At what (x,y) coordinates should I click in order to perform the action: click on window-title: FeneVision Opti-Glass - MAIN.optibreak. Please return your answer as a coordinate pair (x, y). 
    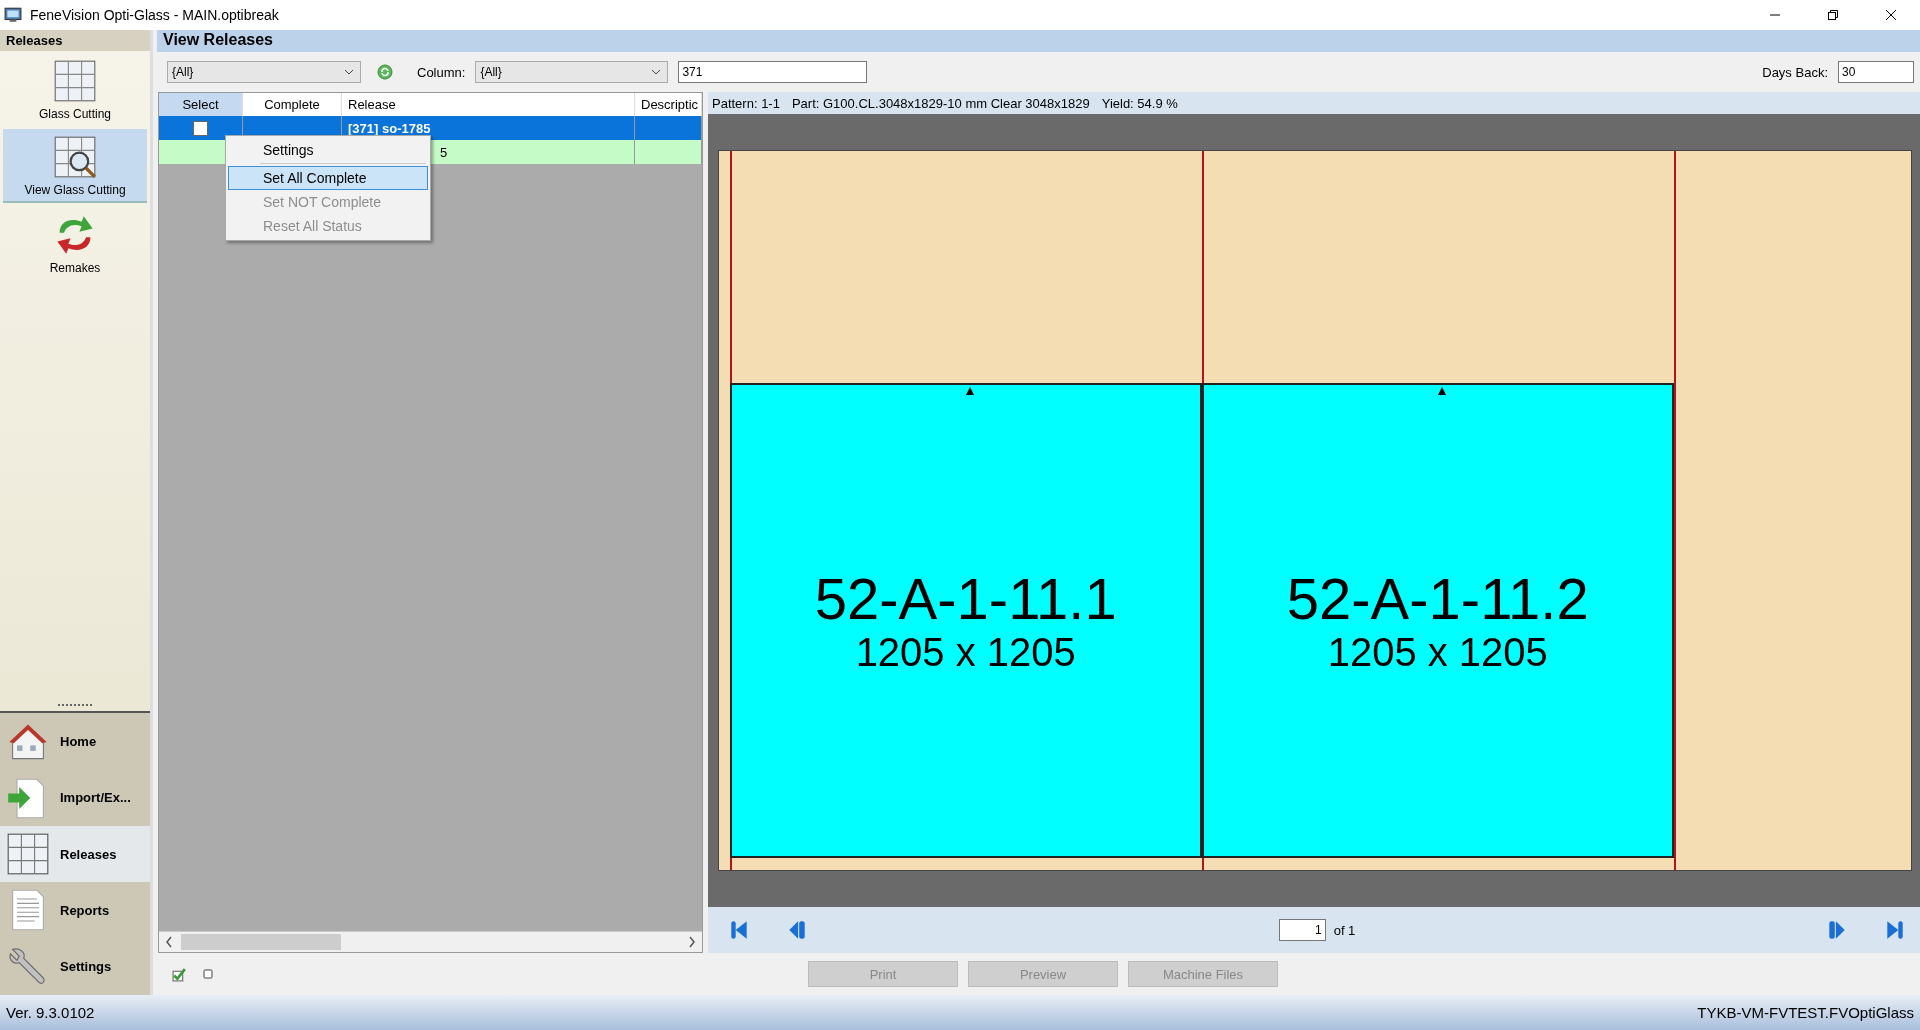
    Looking at the image, I should click on (154, 15).